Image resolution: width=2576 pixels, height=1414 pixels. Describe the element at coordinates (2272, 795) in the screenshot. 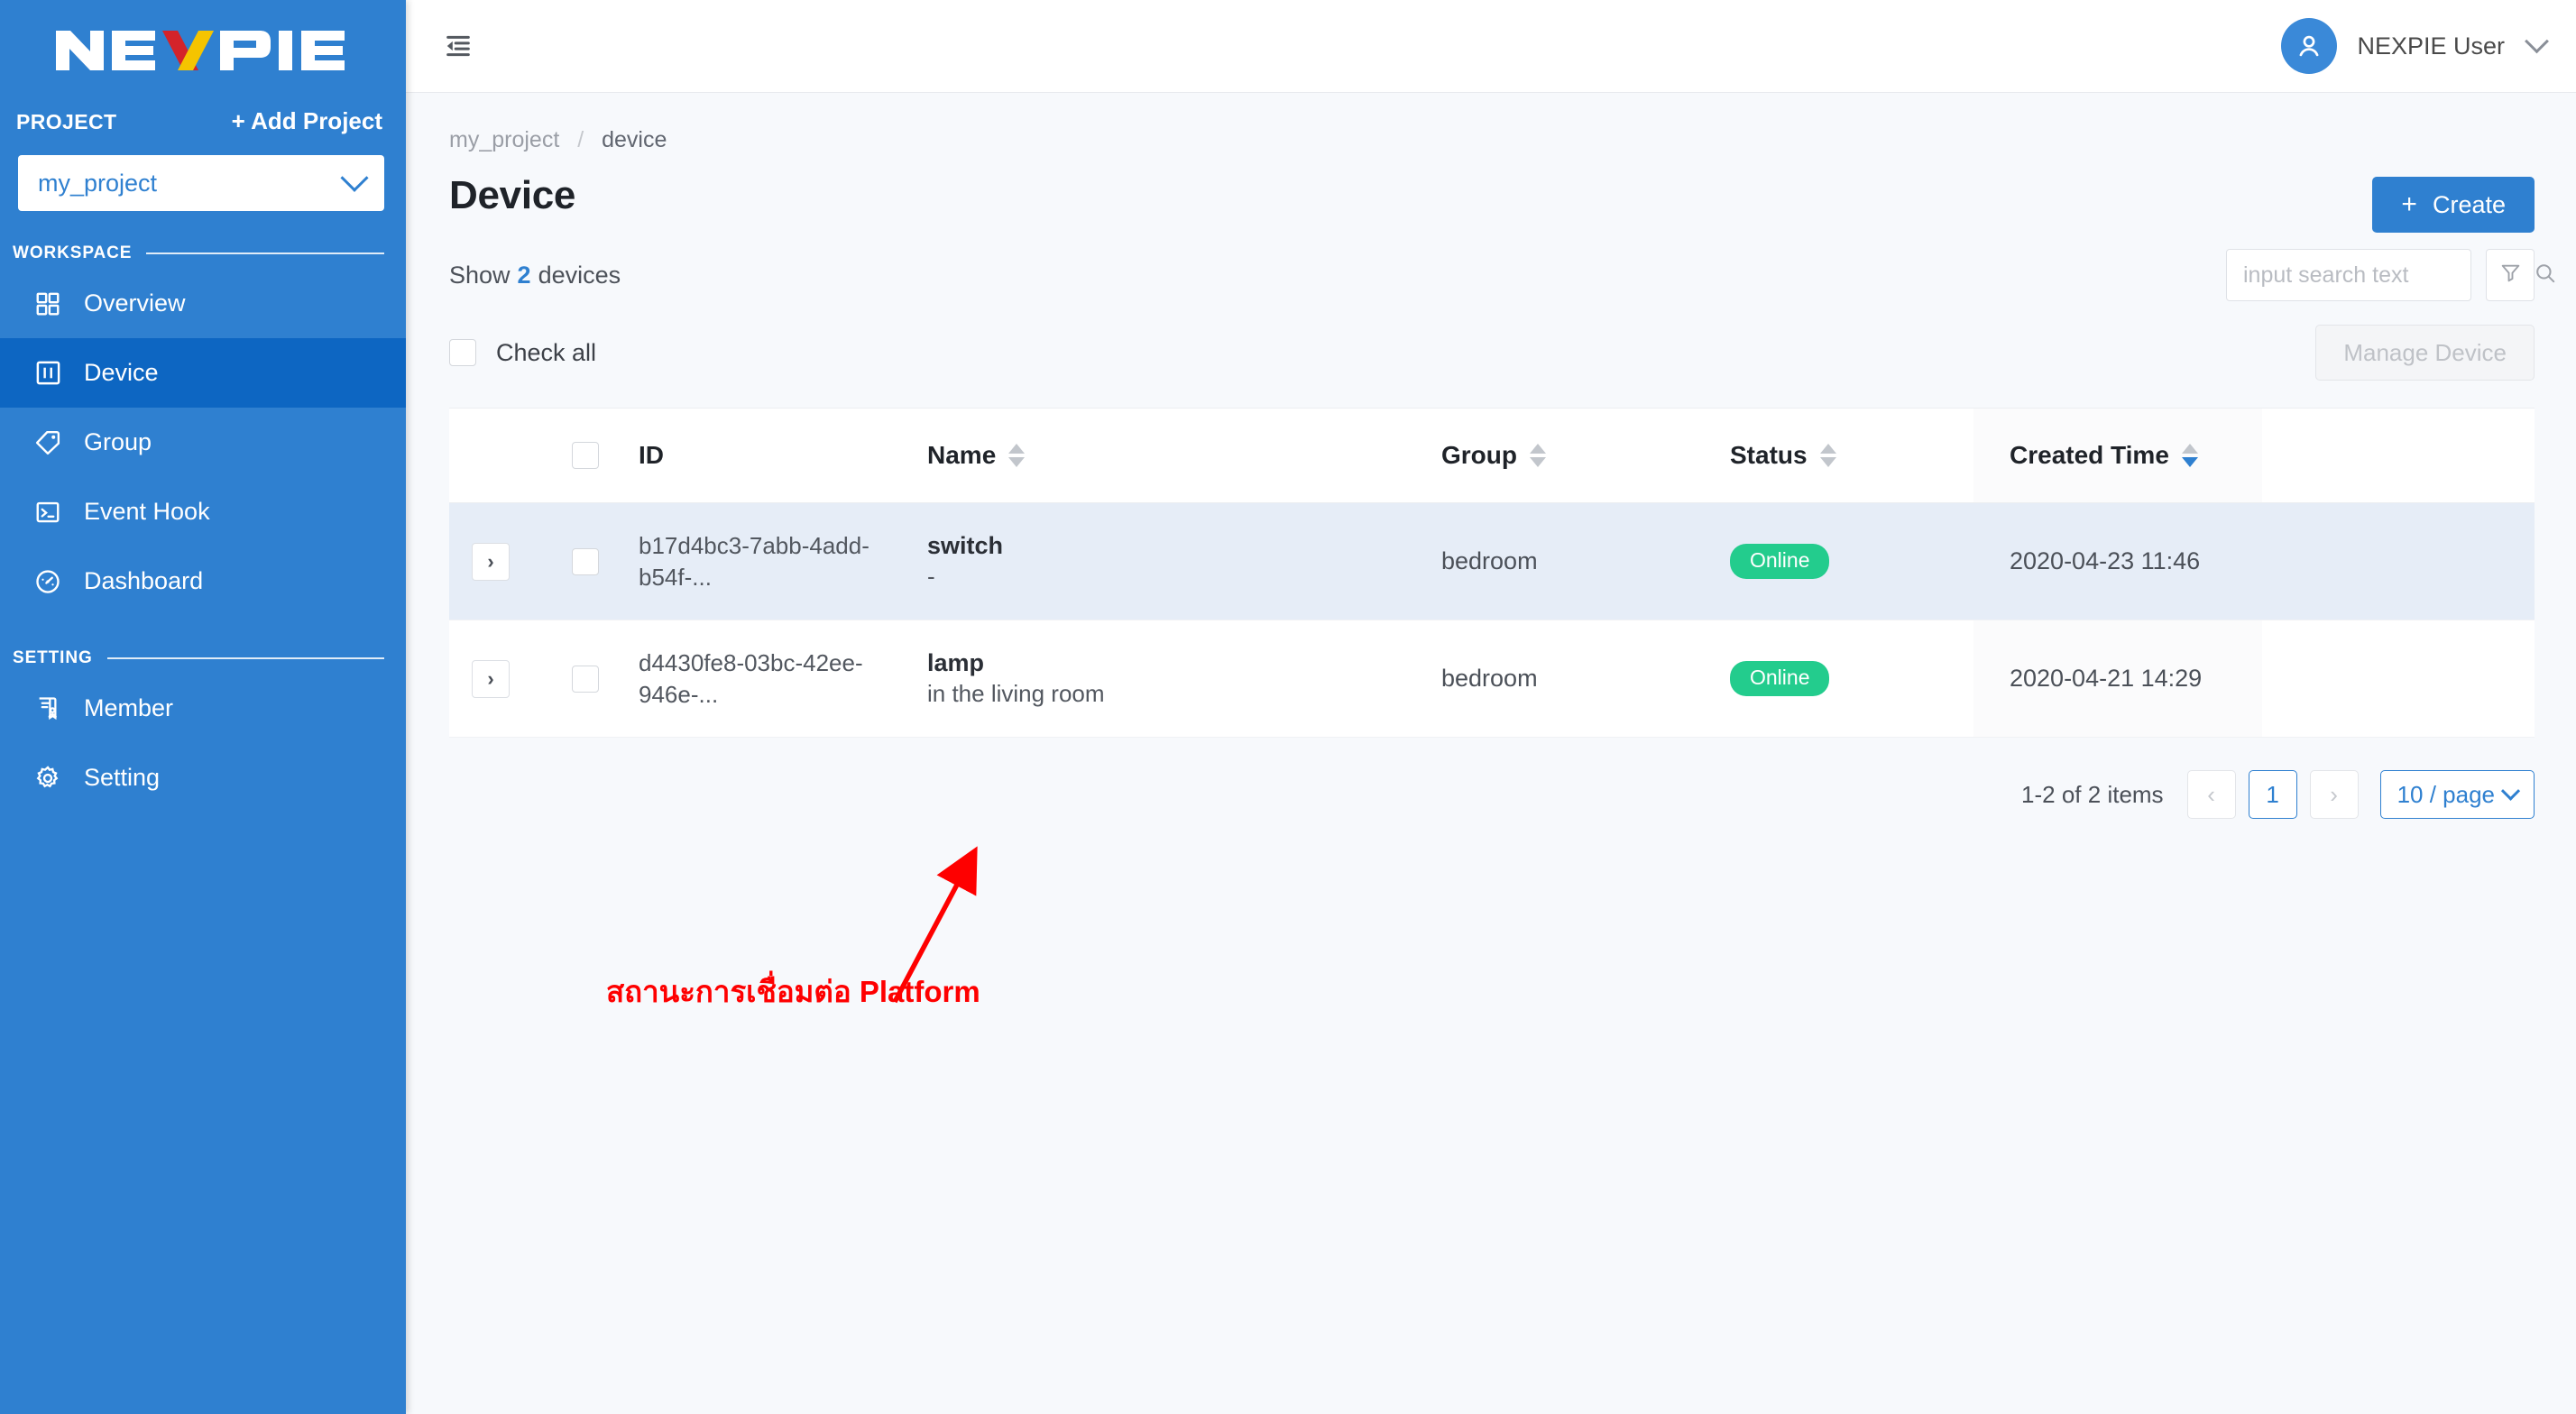

I see `pagination-page-1: 1` at that location.